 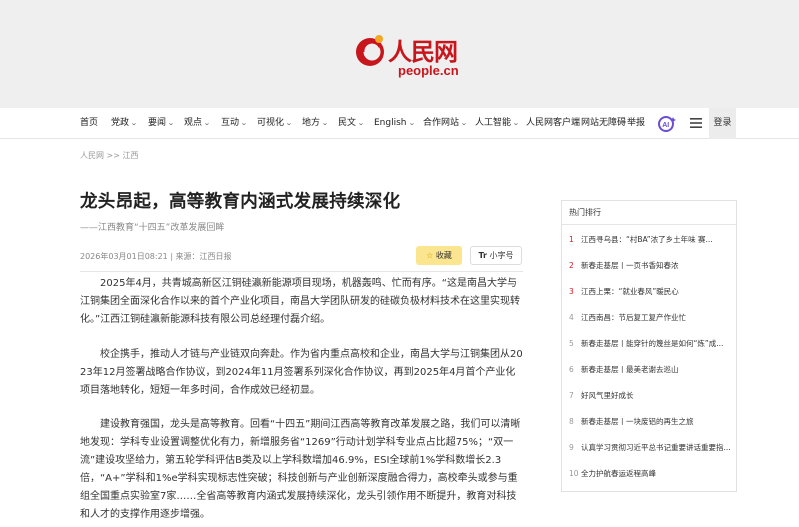 I want to click on logo-text-en: people.cn, so click(x=428, y=70).